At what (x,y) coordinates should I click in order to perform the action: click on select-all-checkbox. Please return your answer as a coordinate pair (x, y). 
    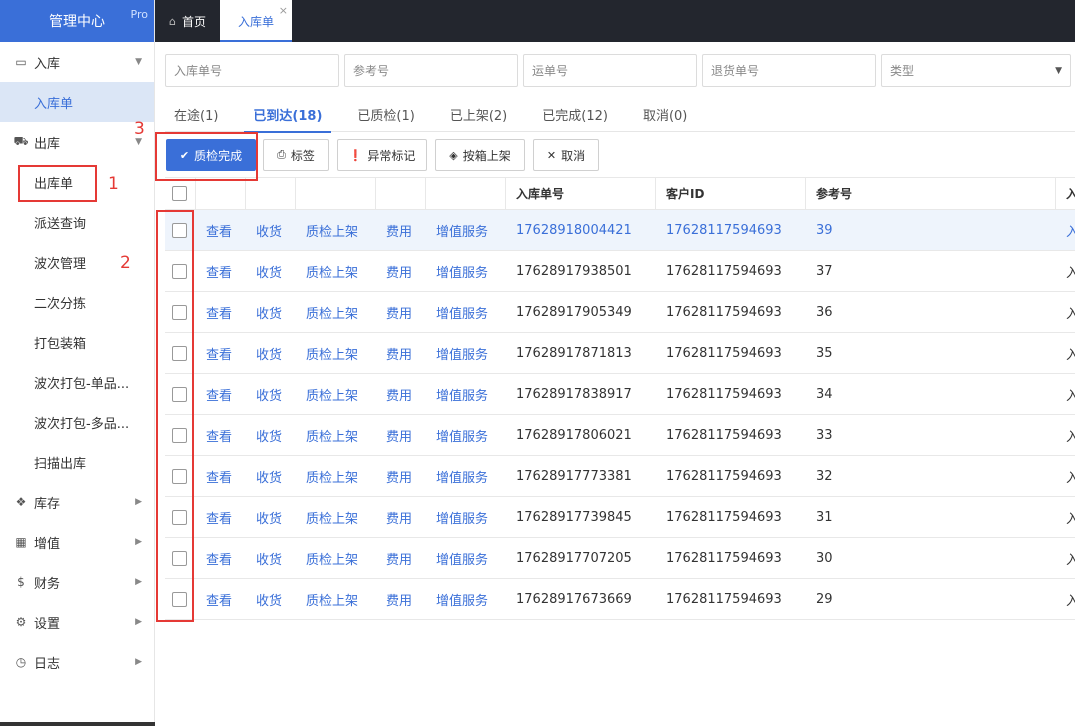
    Looking at the image, I should click on (179, 193).